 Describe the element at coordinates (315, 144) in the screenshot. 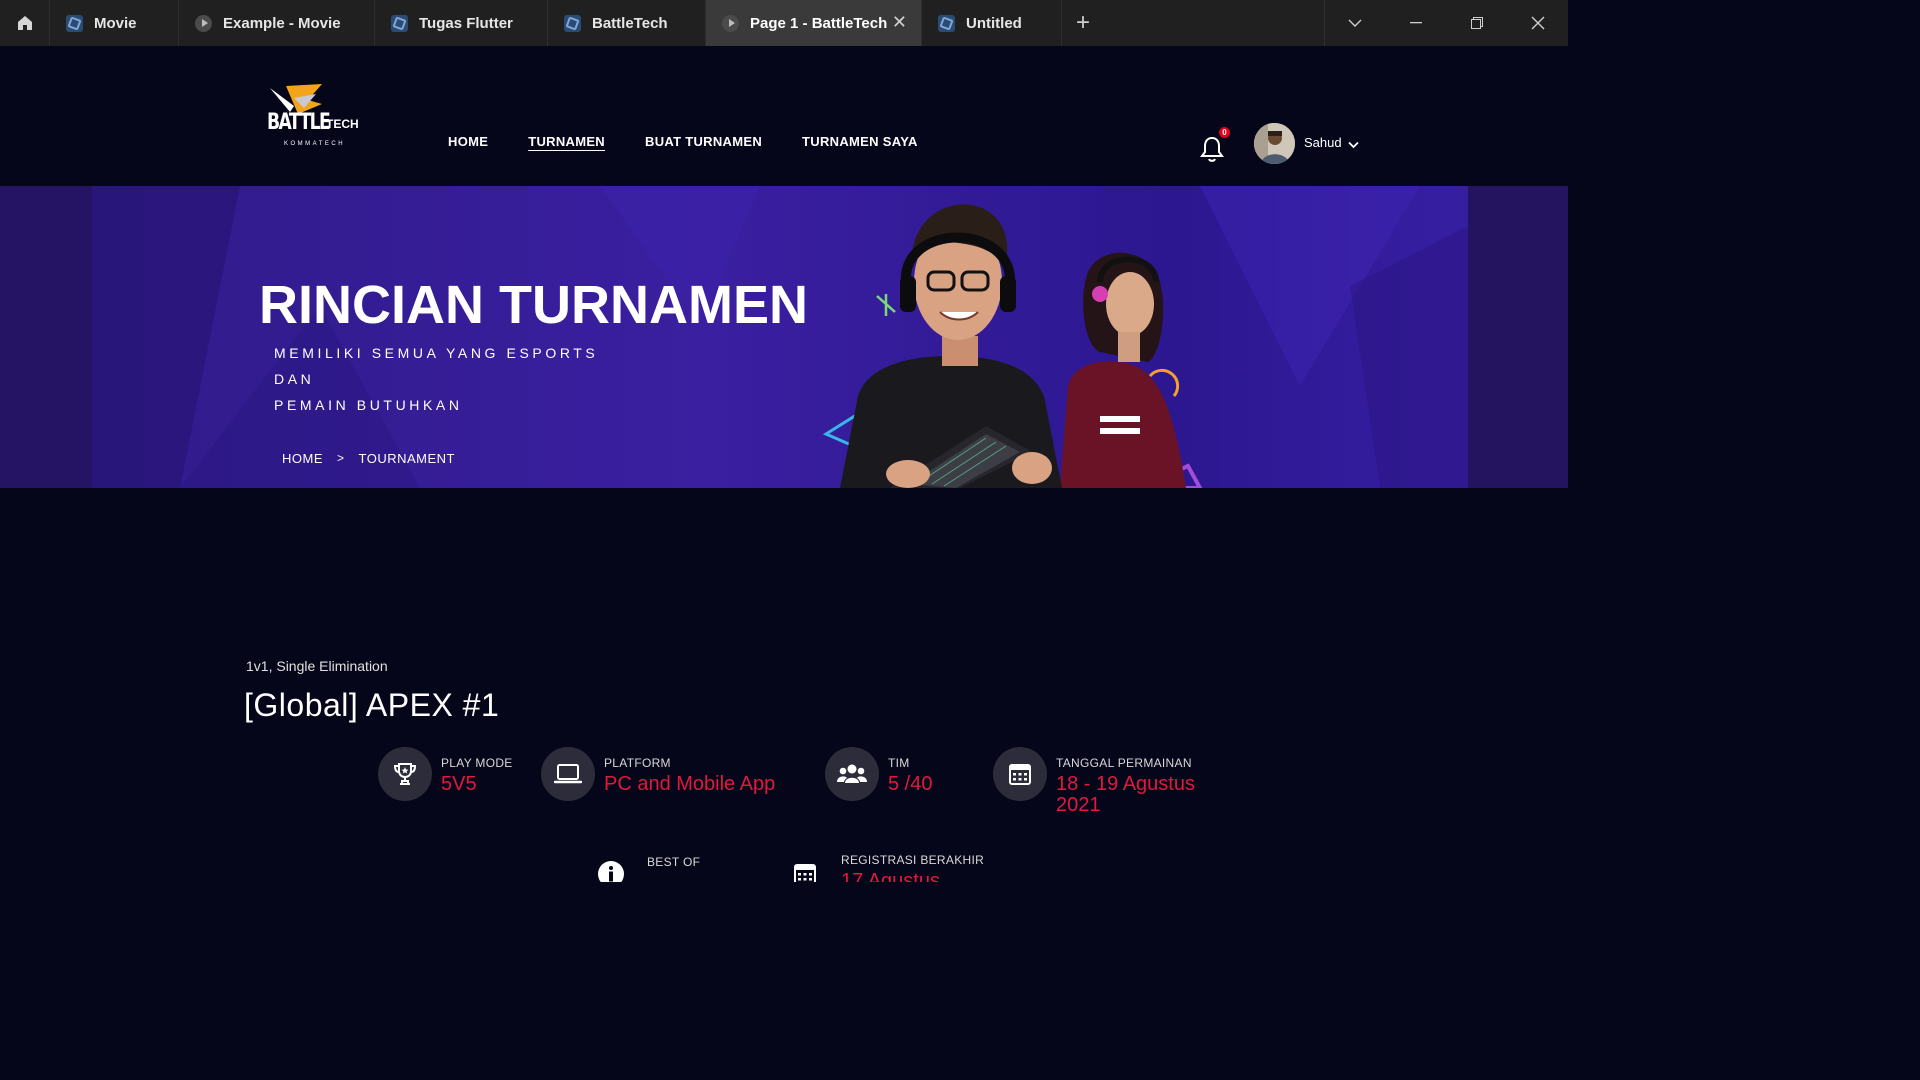

I see `logo-sub-text: KOMMATECH` at that location.